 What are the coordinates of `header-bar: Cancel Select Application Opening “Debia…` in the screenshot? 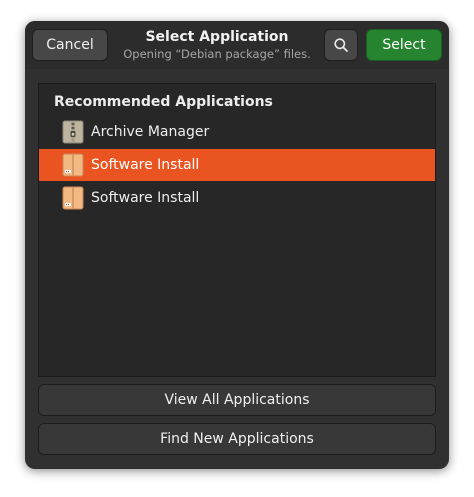 It's located at (237, 45).